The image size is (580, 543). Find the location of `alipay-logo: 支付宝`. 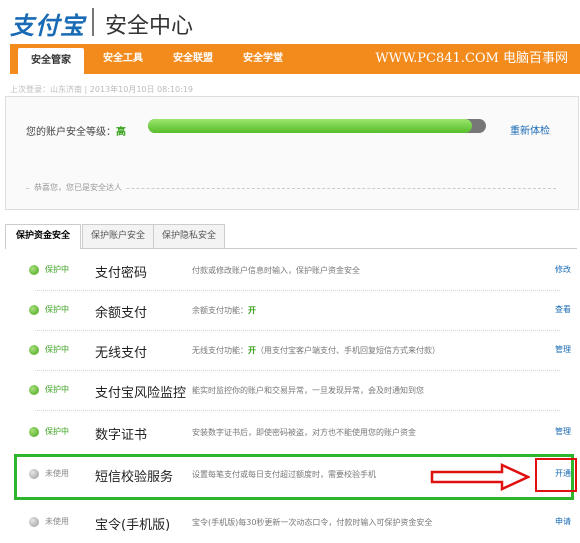

alipay-logo: 支付宝 is located at coordinates (47, 23).